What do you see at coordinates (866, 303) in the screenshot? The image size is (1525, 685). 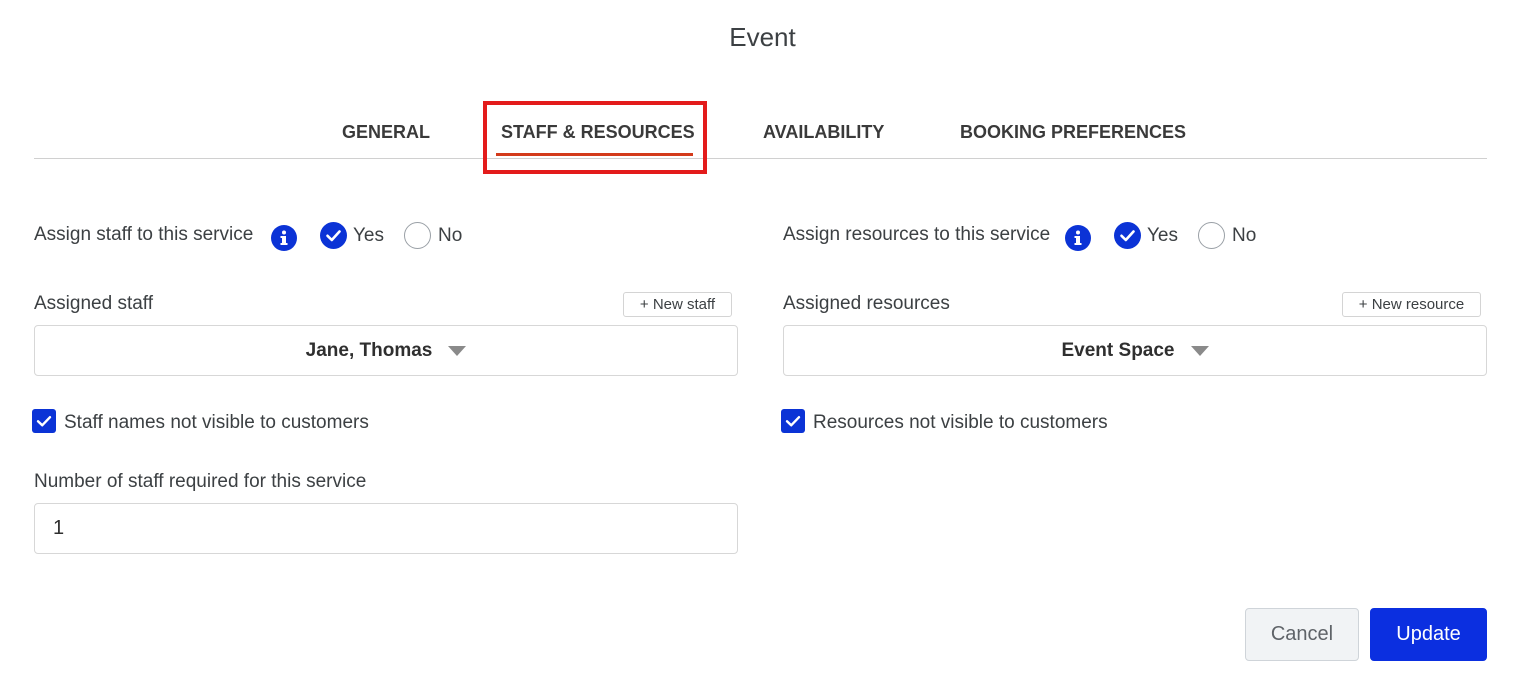 I see `assigned-resources-label: Assigned resources` at bounding box center [866, 303].